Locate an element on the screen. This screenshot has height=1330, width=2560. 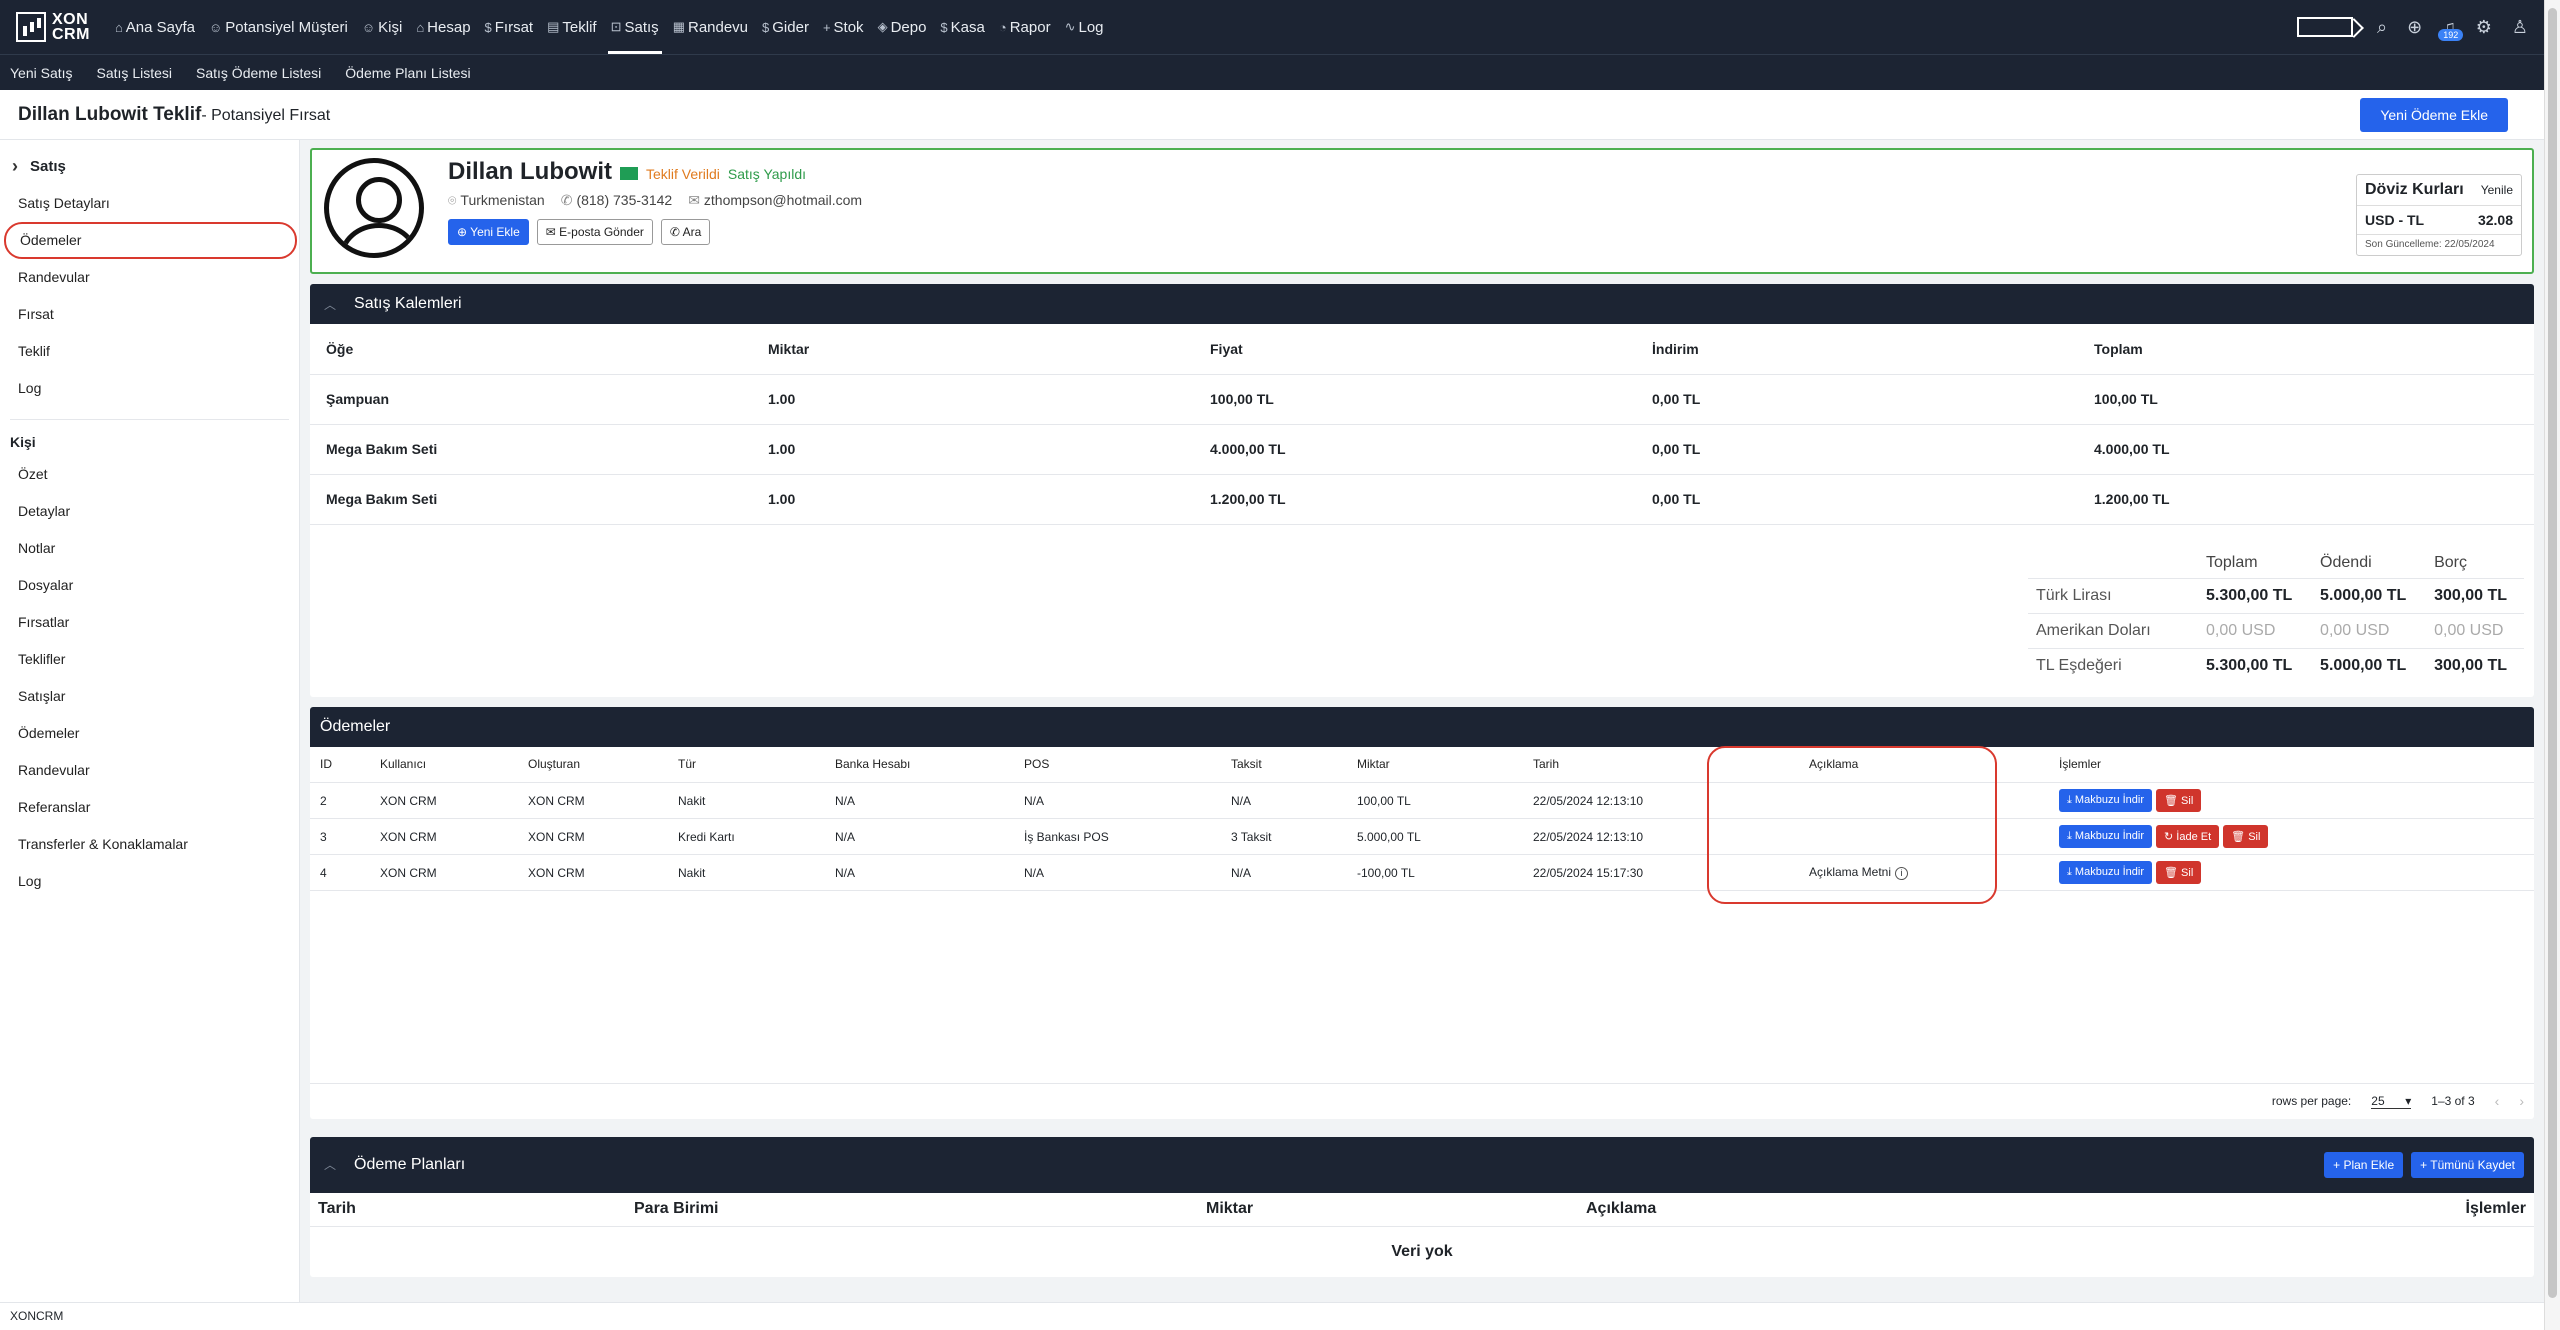
bell-icon: ♫ 192 is located at coordinates (2451, 29).